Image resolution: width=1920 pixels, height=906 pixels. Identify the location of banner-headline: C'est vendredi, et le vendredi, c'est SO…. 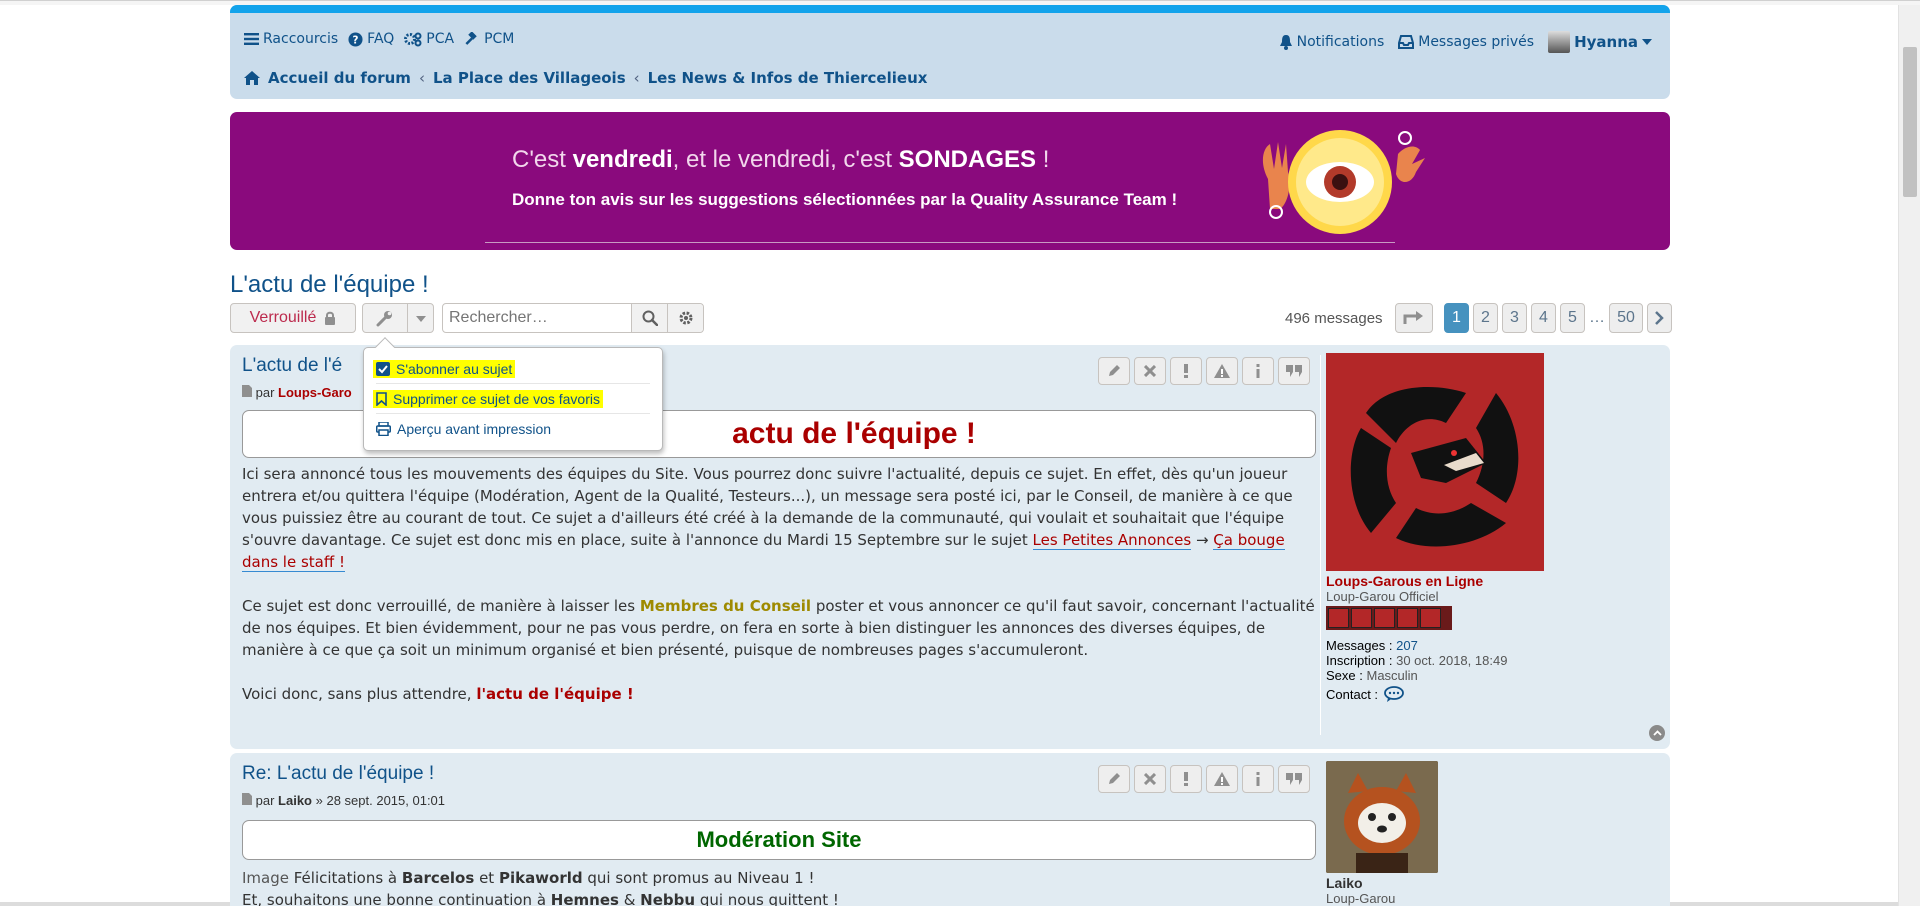
(781, 159).